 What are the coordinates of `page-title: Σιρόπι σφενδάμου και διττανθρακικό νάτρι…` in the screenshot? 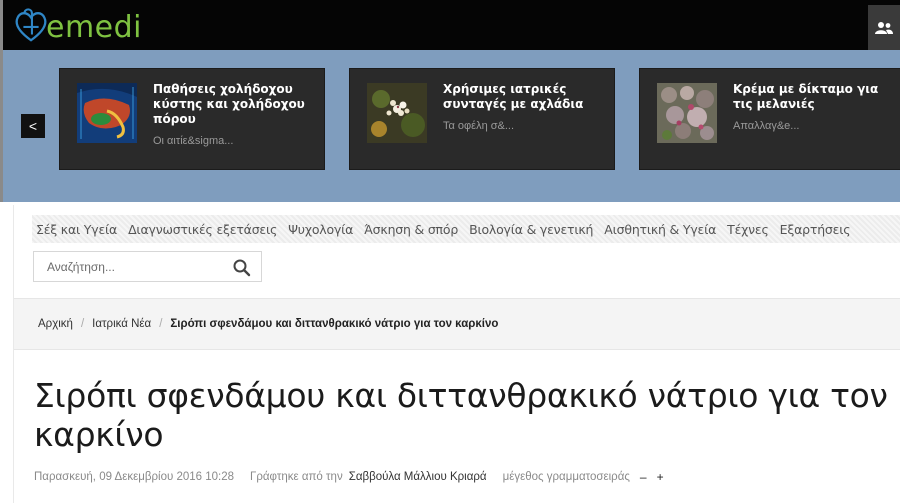 It's located at (461, 415).